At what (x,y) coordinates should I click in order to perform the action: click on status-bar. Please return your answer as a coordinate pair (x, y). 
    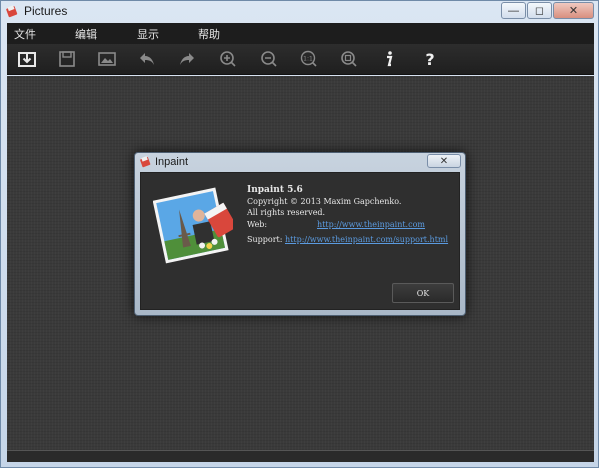
    Looking at the image, I should click on (300, 456).